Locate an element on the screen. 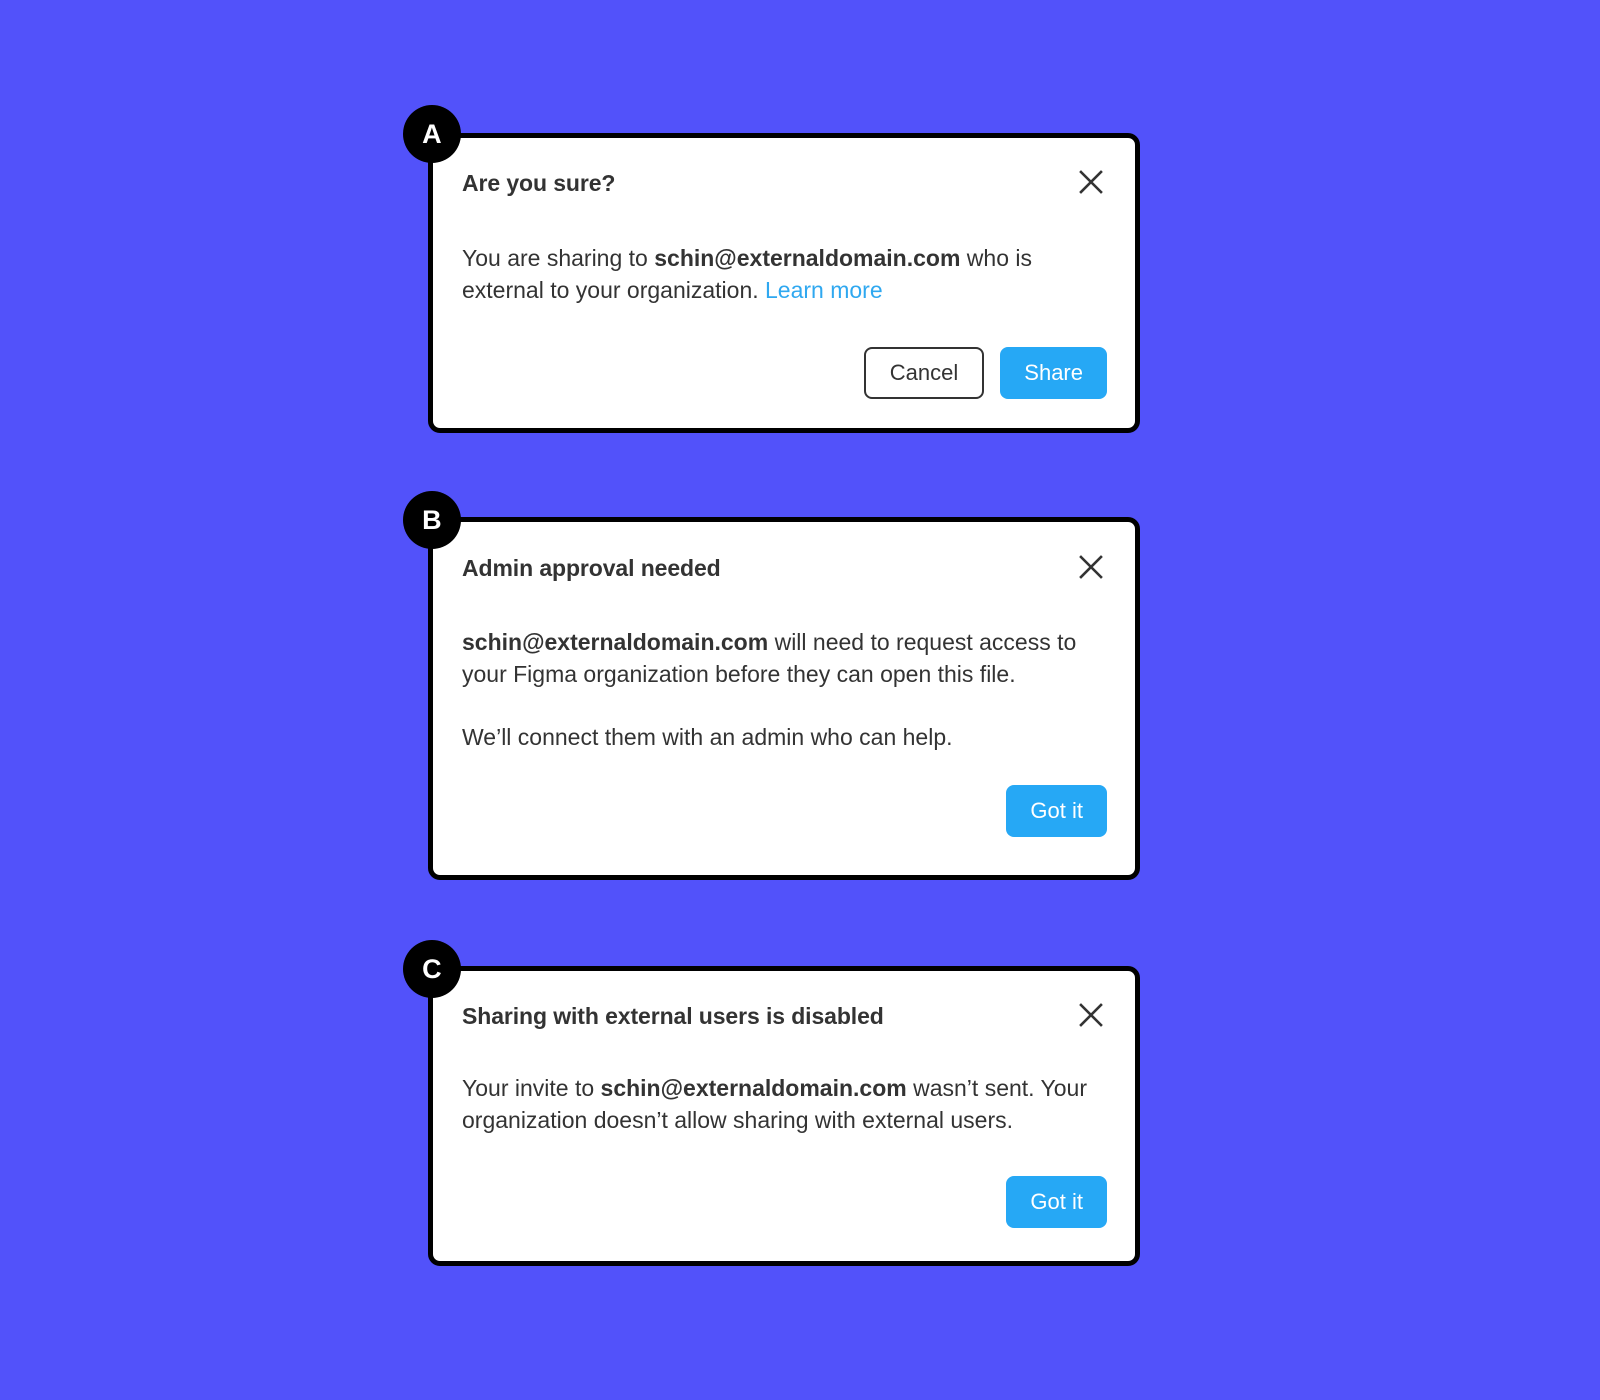 The height and width of the screenshot is (1400, 1600). cancel-button: Cancel is located at coordinates (924, 373).